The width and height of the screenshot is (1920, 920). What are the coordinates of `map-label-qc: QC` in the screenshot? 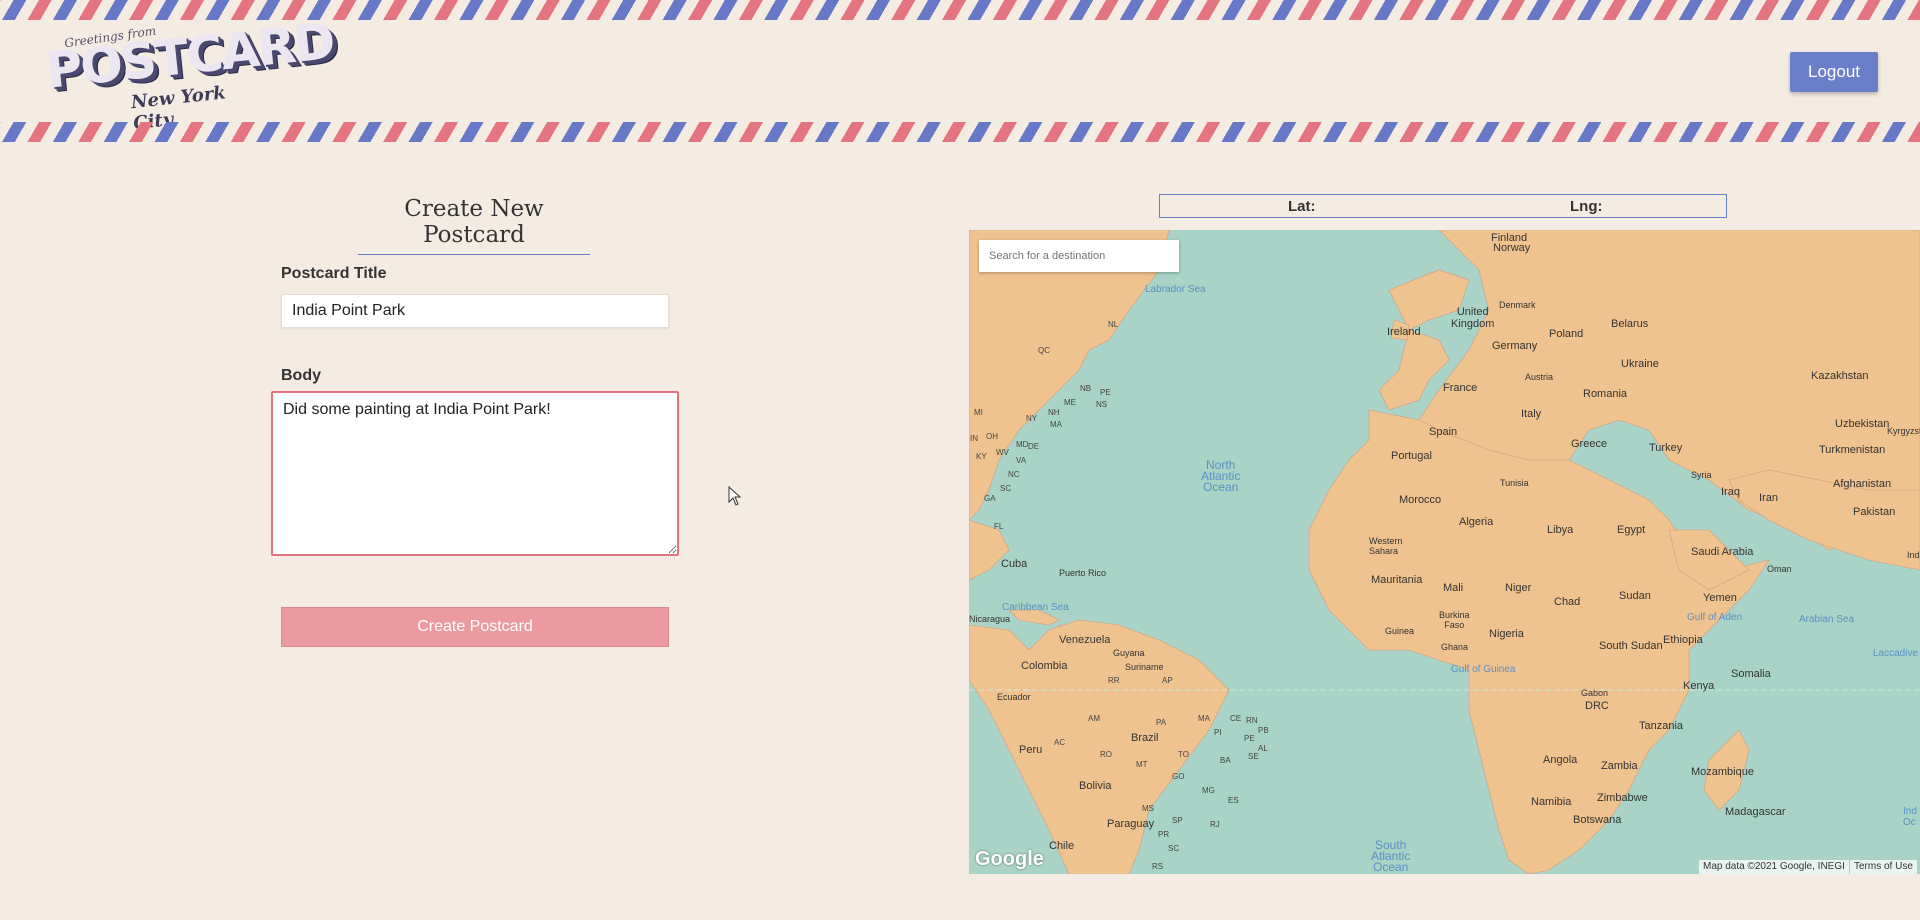 It's located at (1044, 350).